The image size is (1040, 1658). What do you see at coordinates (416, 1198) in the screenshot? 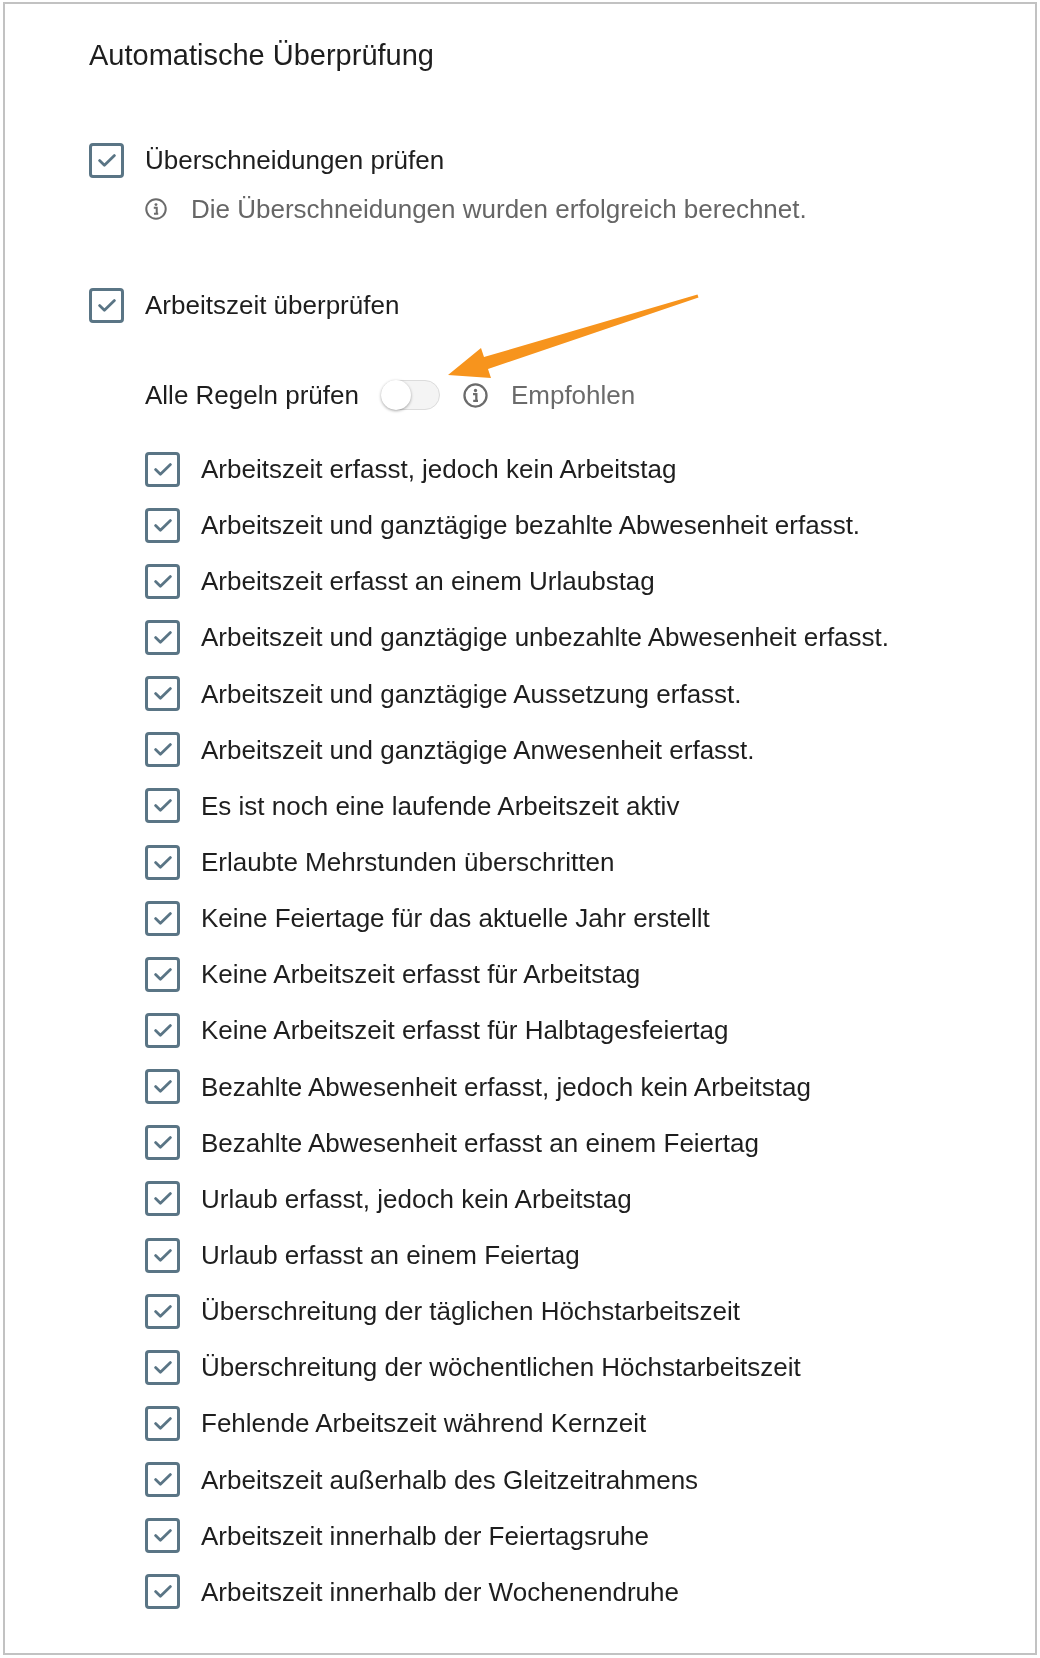
I see `checkbox-label: Urlaub erfasst, jedoch kein Arbeitstag` at bounding box center [416, 1198].